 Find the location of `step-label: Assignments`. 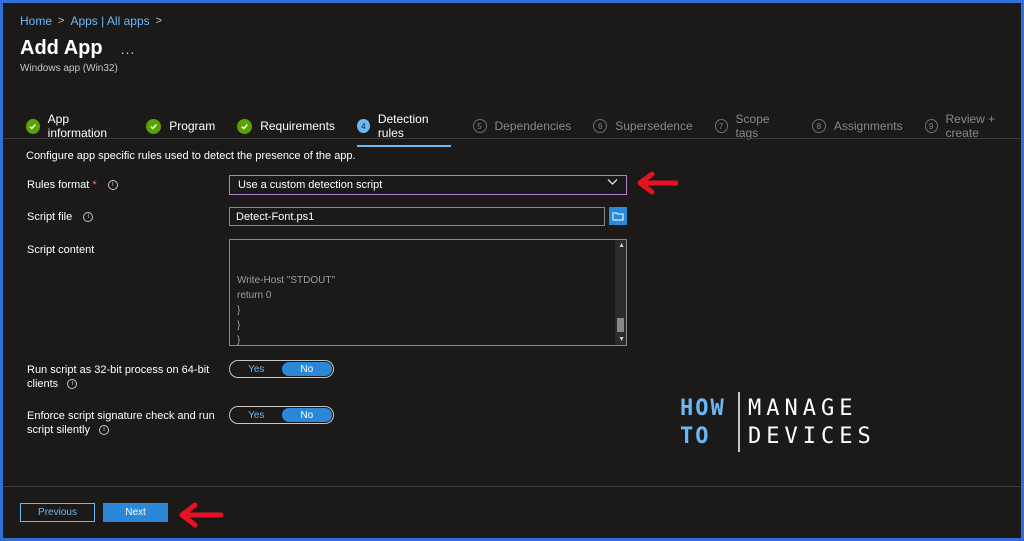

step-label: Assignments is located at coordinates (868, 126).